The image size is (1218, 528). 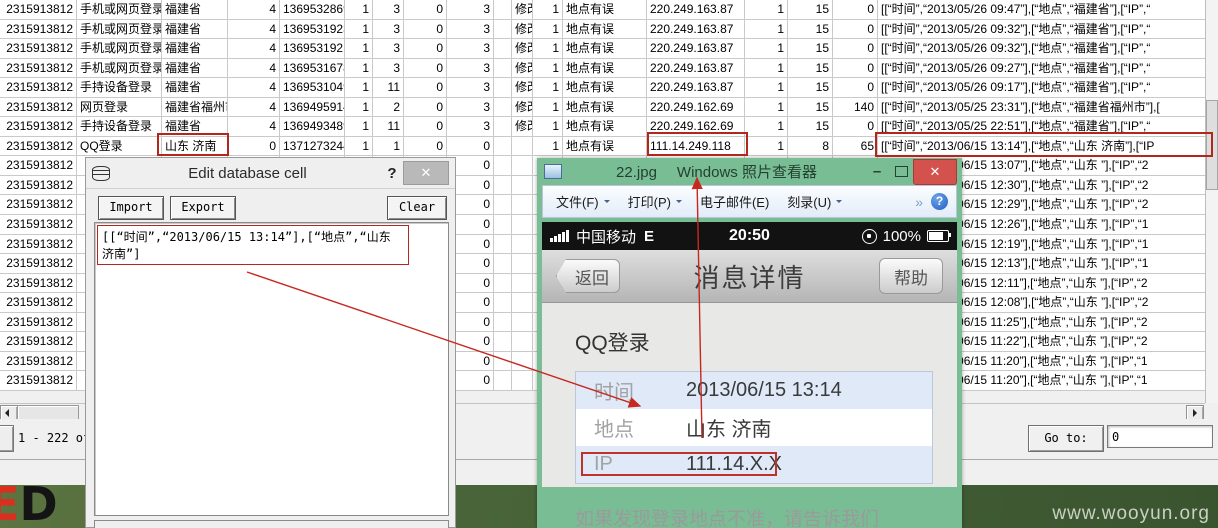 What do you see at coordinates (935, 171) in the screenshot?
I see `close-button: ✕` at bounding box center [935, 171].